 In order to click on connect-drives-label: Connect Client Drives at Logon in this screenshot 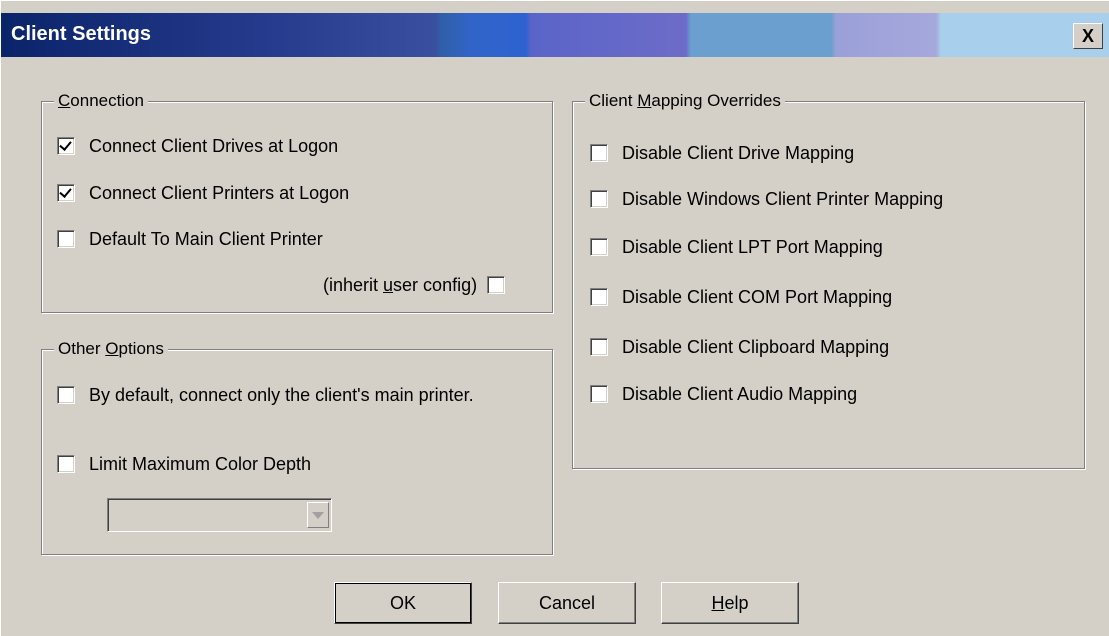, I will do `click(214, 146)`.